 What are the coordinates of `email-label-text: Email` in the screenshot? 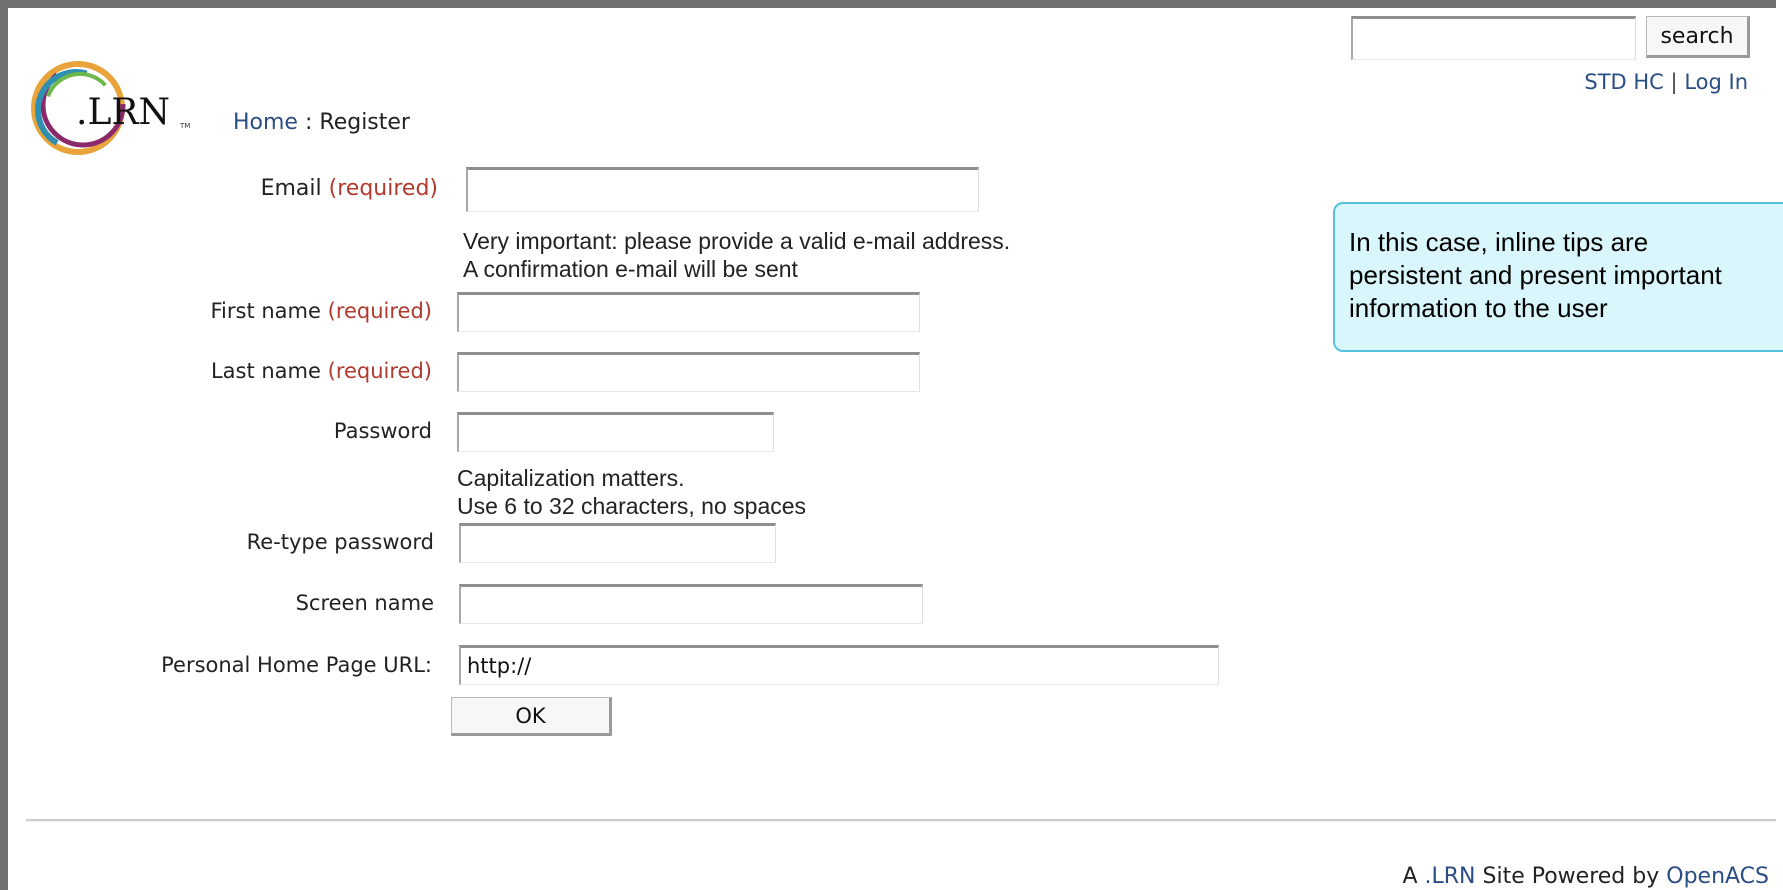 It's located at (291, 188).